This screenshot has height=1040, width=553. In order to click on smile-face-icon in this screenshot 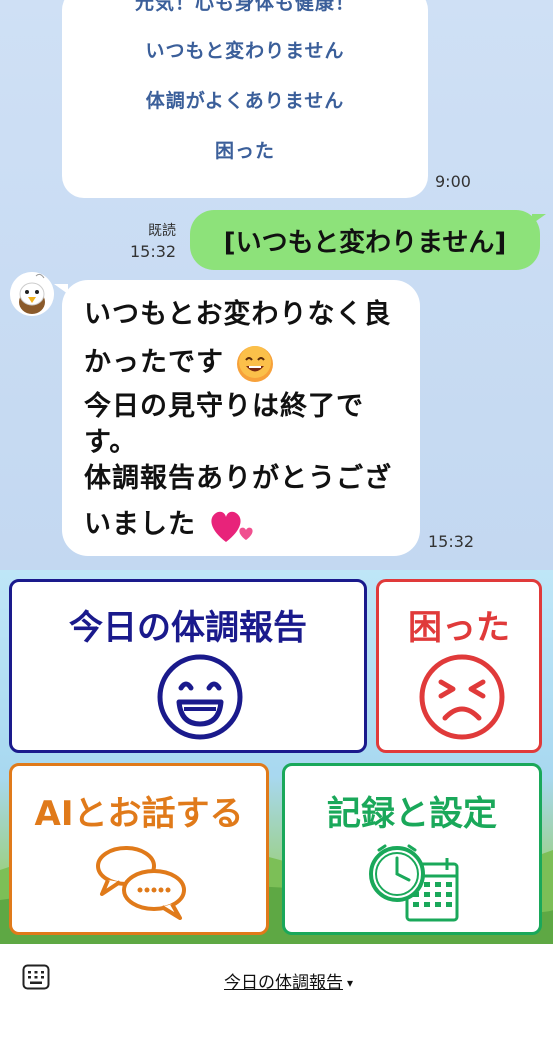, I will do `click(200, 697)`.